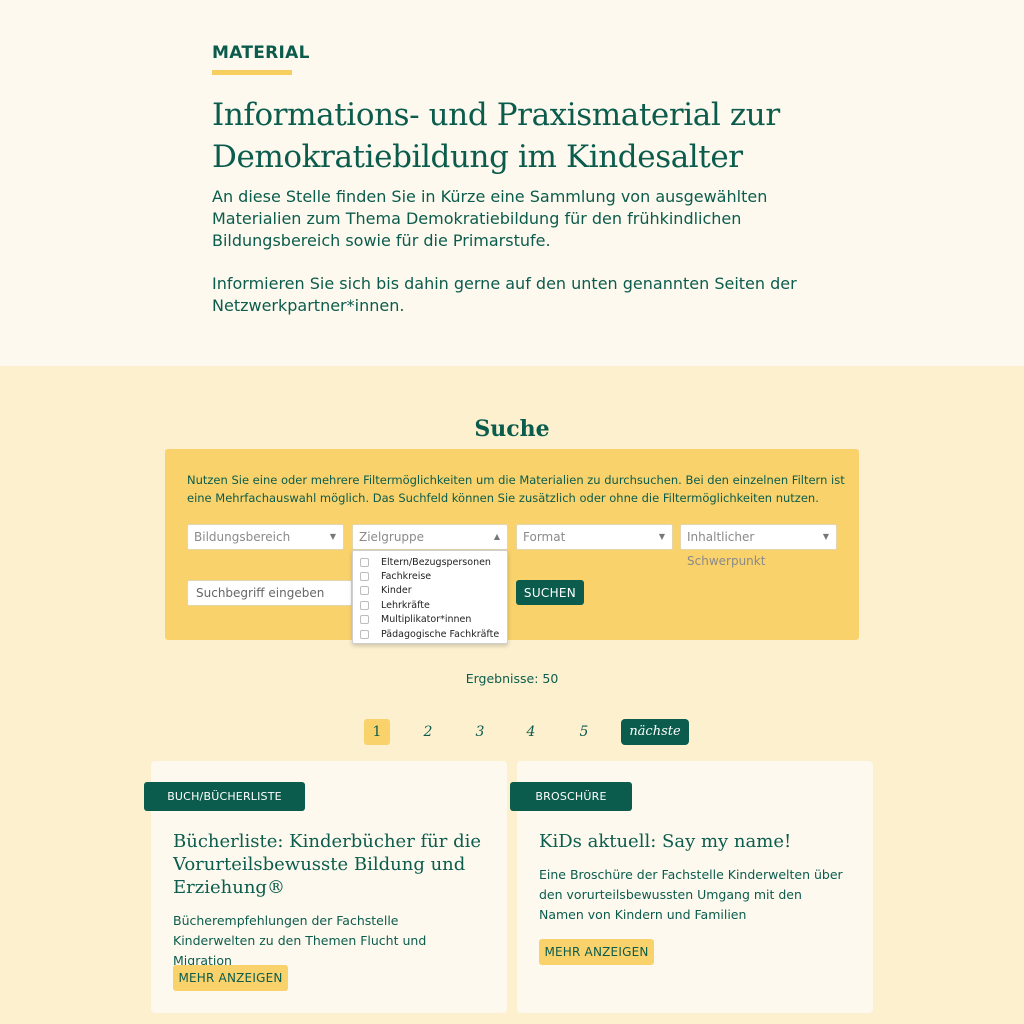  I want to click on search-input, so click(269, 593).